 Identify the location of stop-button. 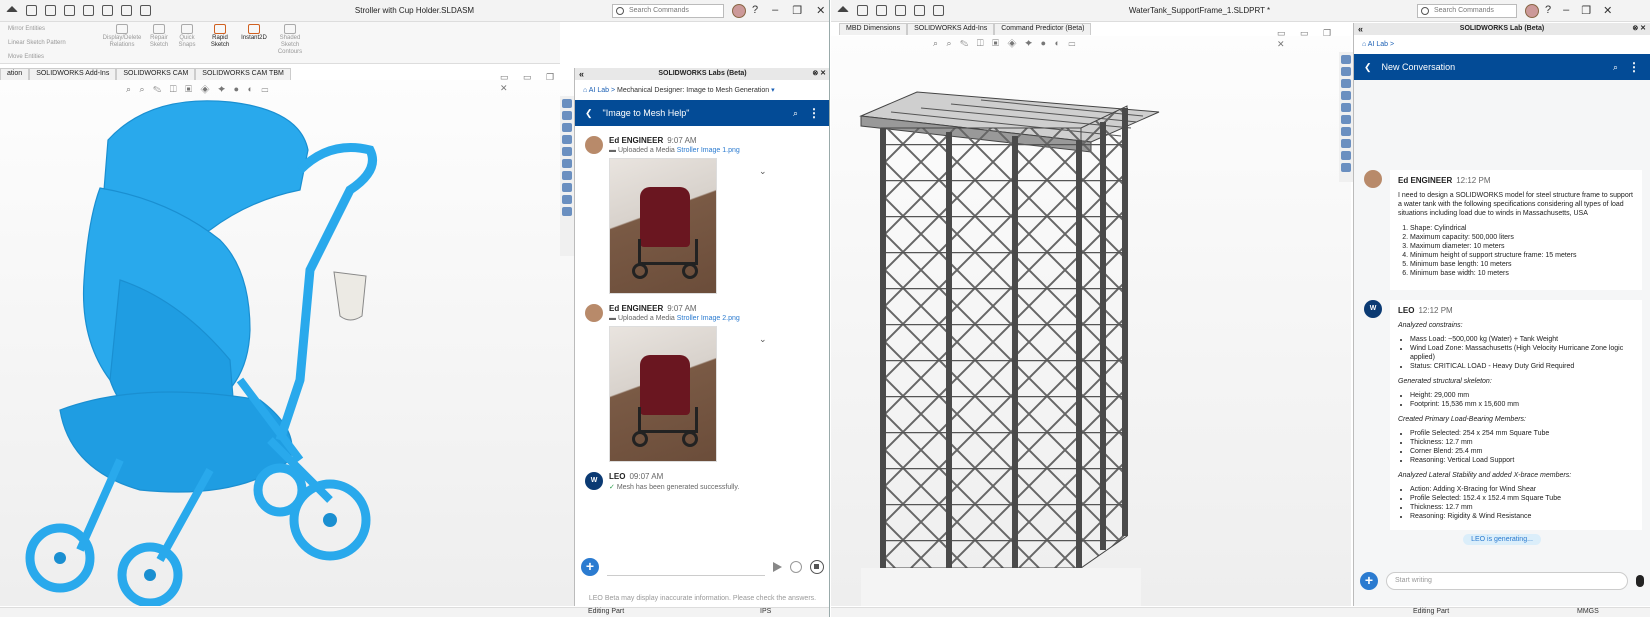
(817, 567).